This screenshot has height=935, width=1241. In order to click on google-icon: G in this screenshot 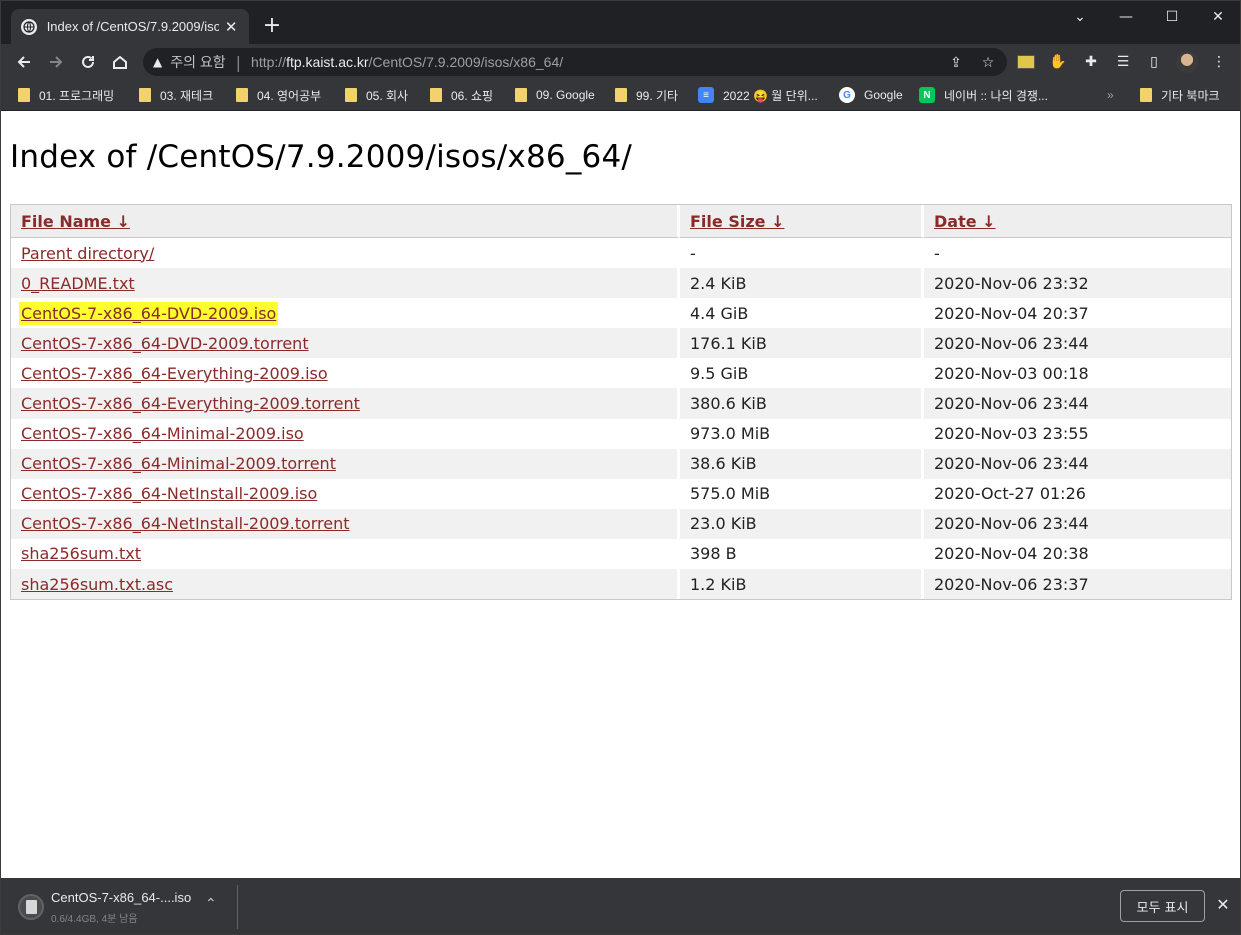, I will do `click(847, 95)`.